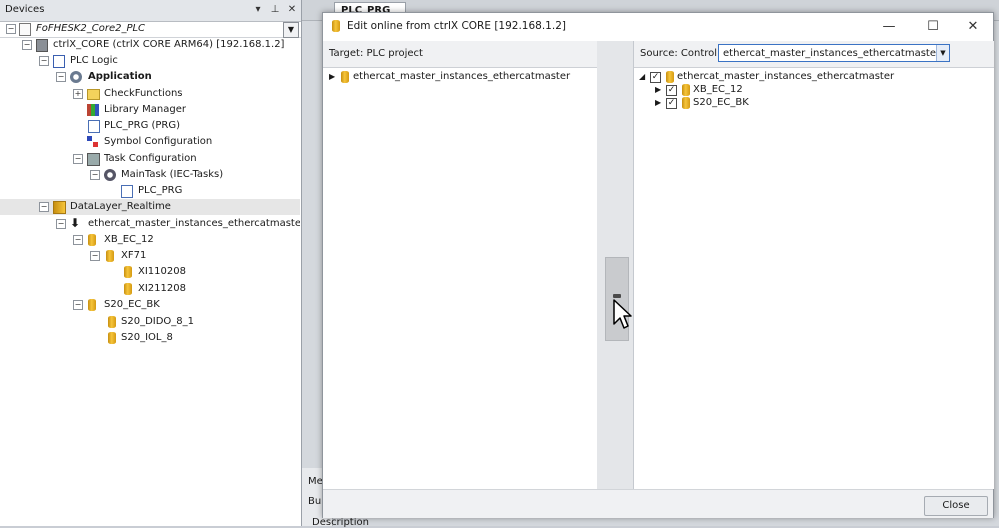  What do you see at coordinates (142, 125) in the screenshot?
I see `tree-label: PLC_PRG (PRG)` at bounding box center [142, 125].